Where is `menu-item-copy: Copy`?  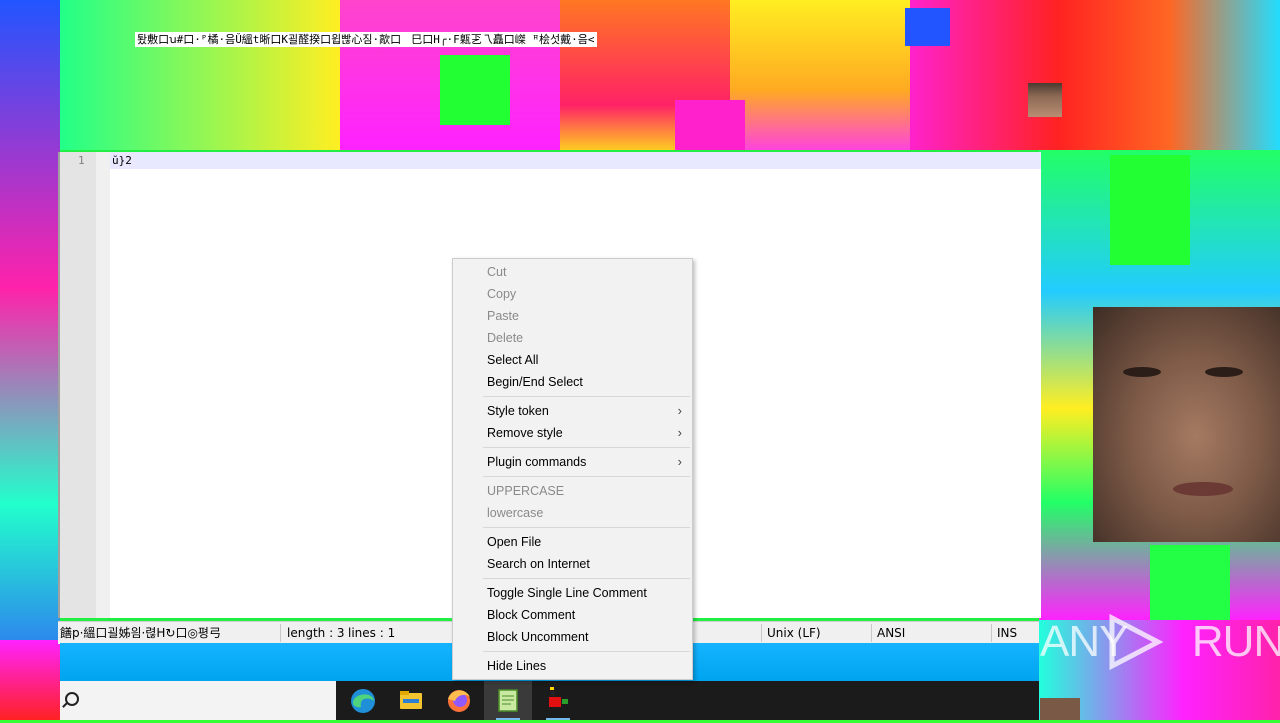
menu-item-copy: Copy is located at coordinates (572, 294).